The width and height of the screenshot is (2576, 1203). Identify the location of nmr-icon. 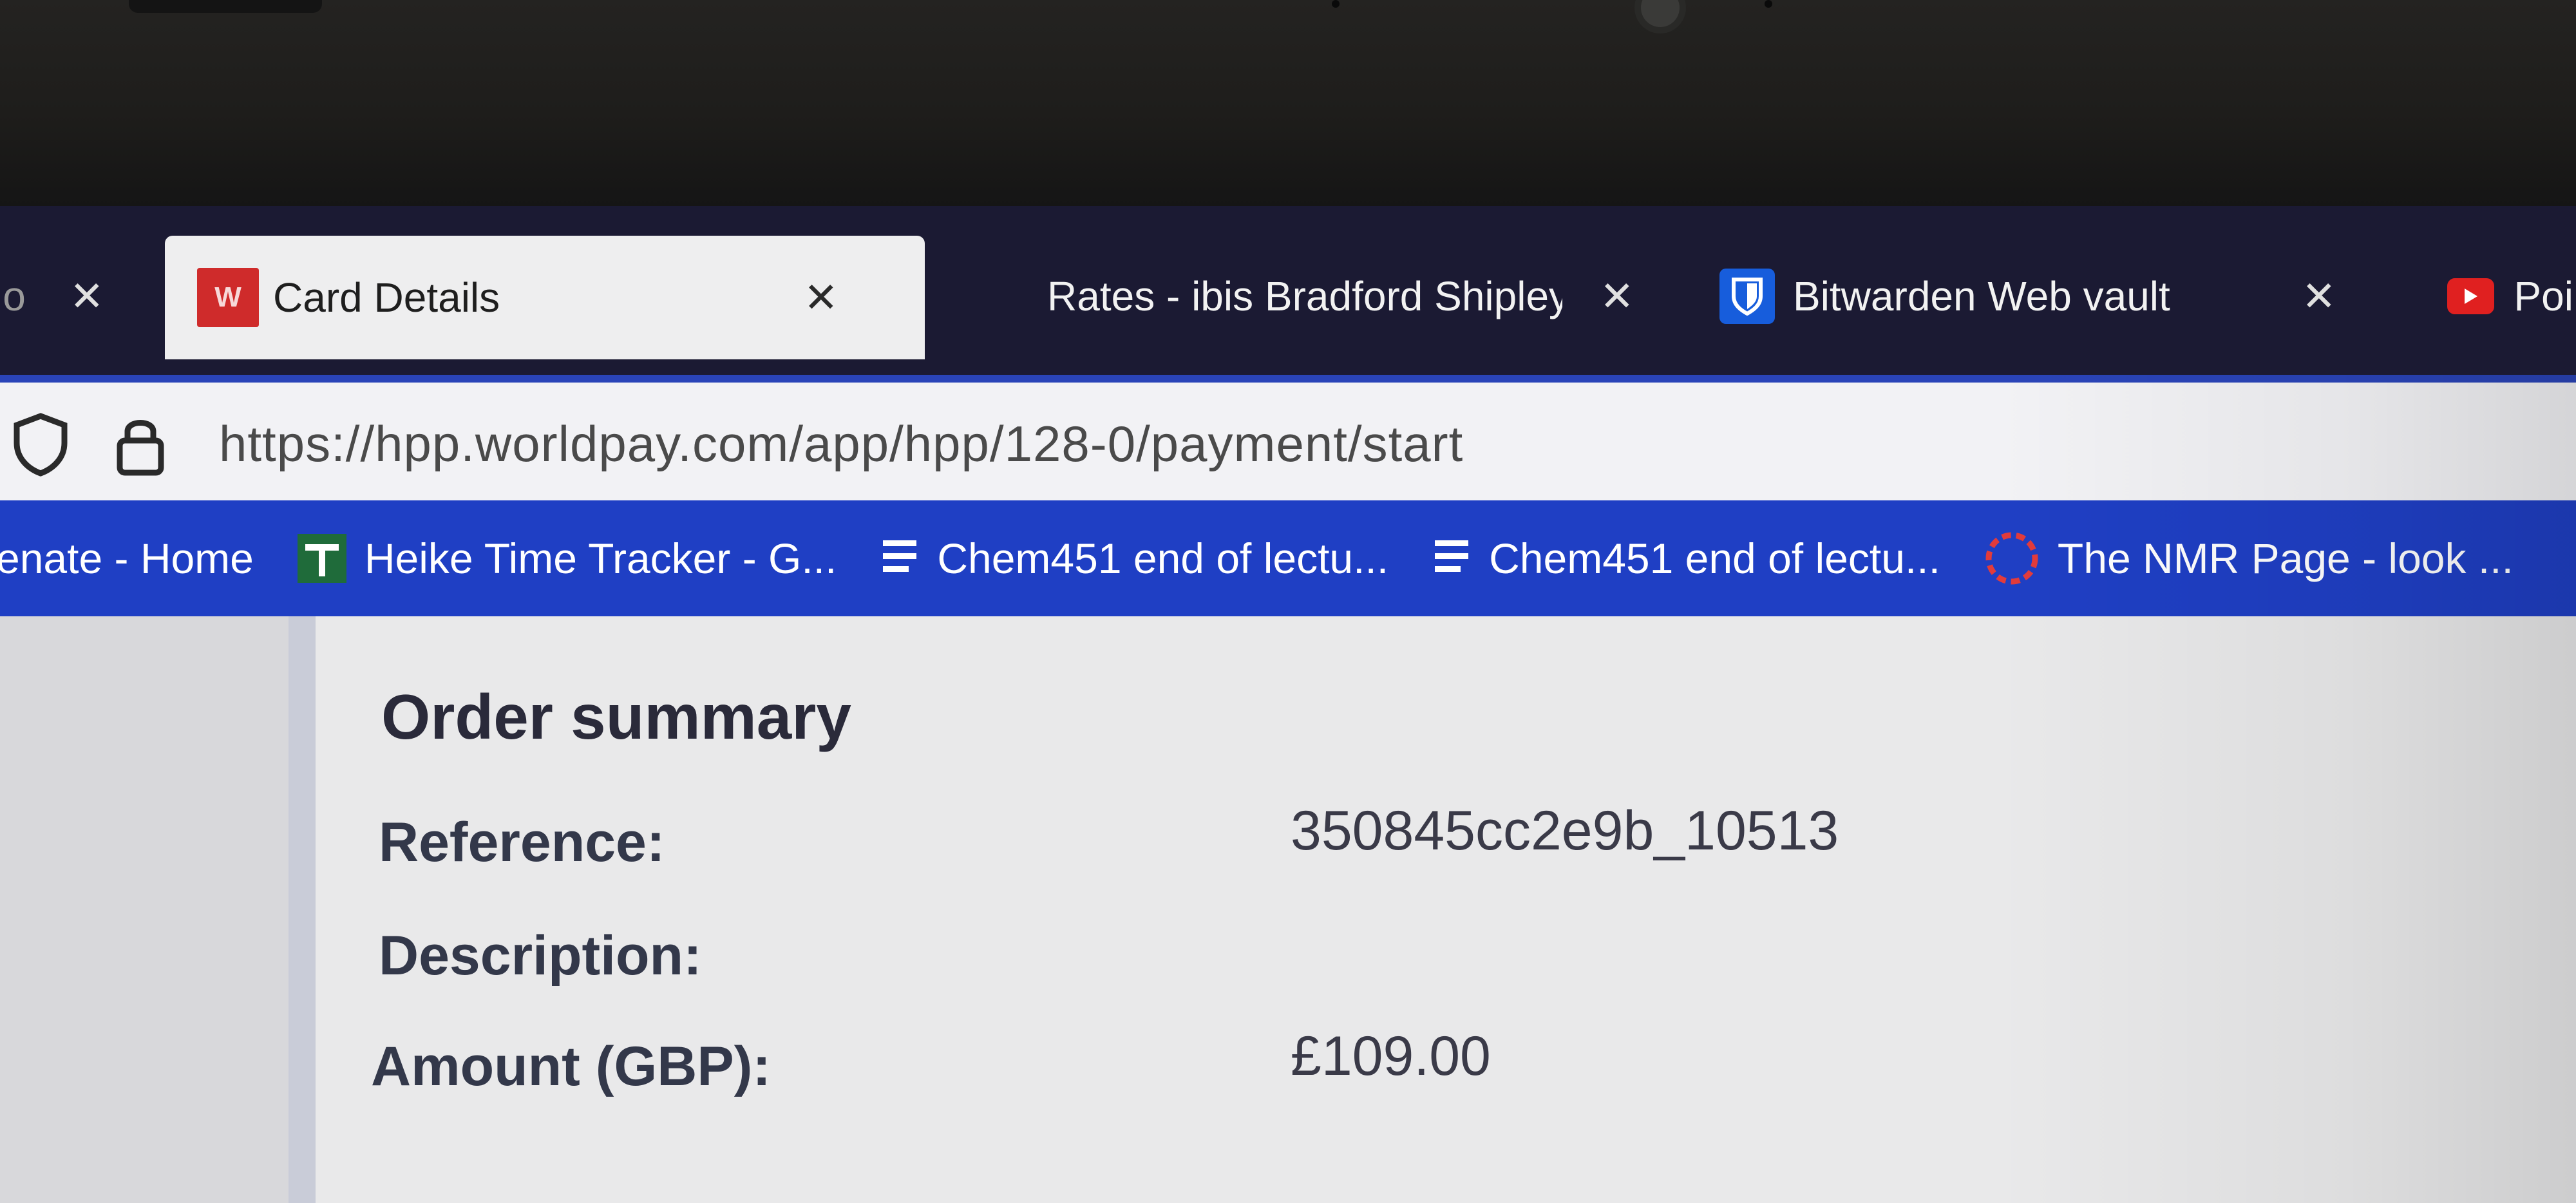
(2012, 558).